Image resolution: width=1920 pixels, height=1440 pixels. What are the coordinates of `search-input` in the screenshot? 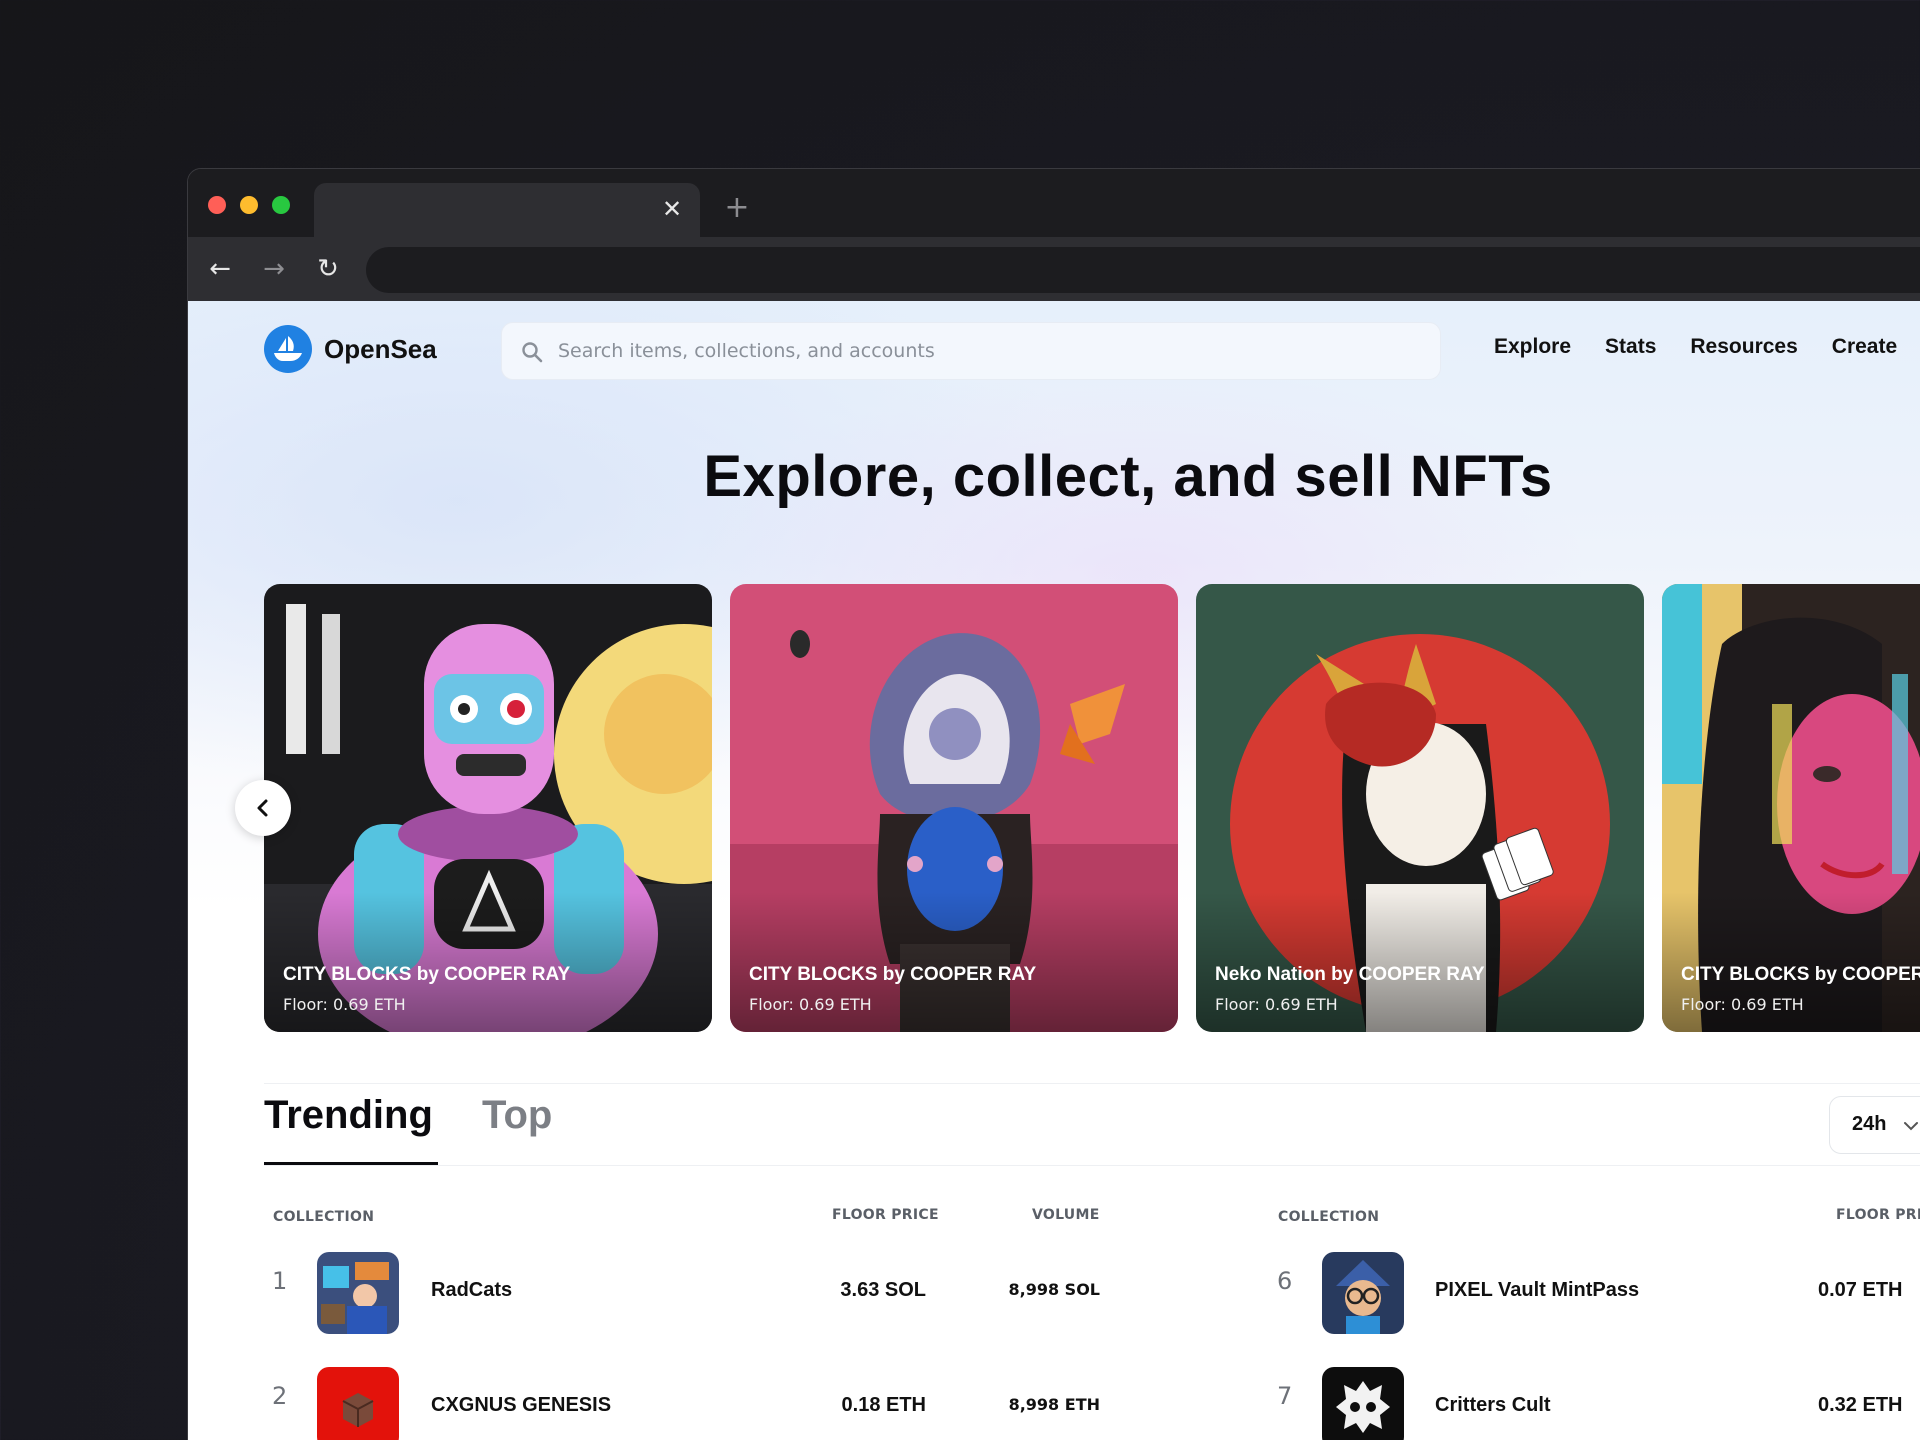 It's located at (988, 351).